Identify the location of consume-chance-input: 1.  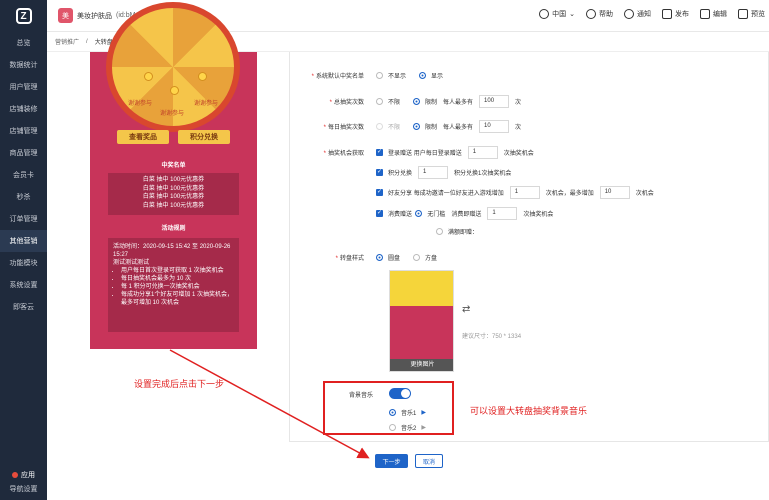
(502, 213).